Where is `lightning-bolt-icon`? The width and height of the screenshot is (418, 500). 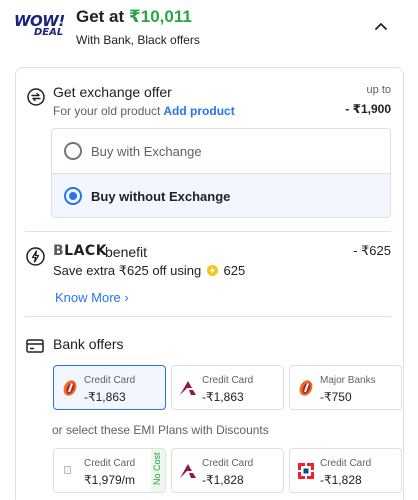 lightning-bolt-icon is located at coordinates (35, 256).